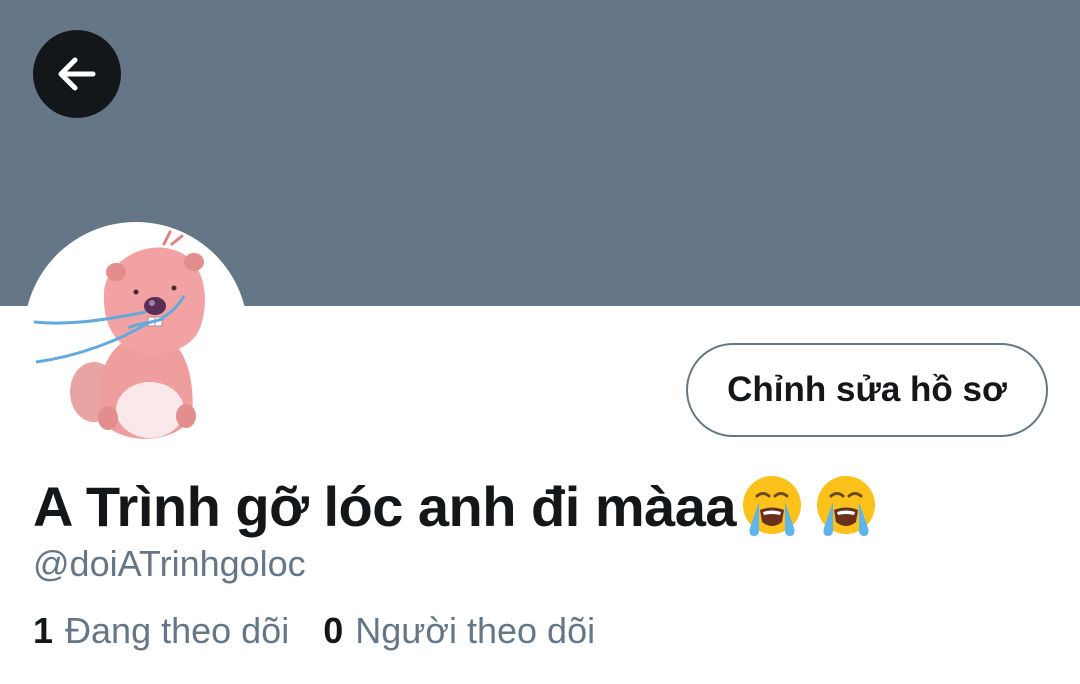  I want to click on edit-profile-button: Chỉnh sửa hồ sơ, so click(867, 390).